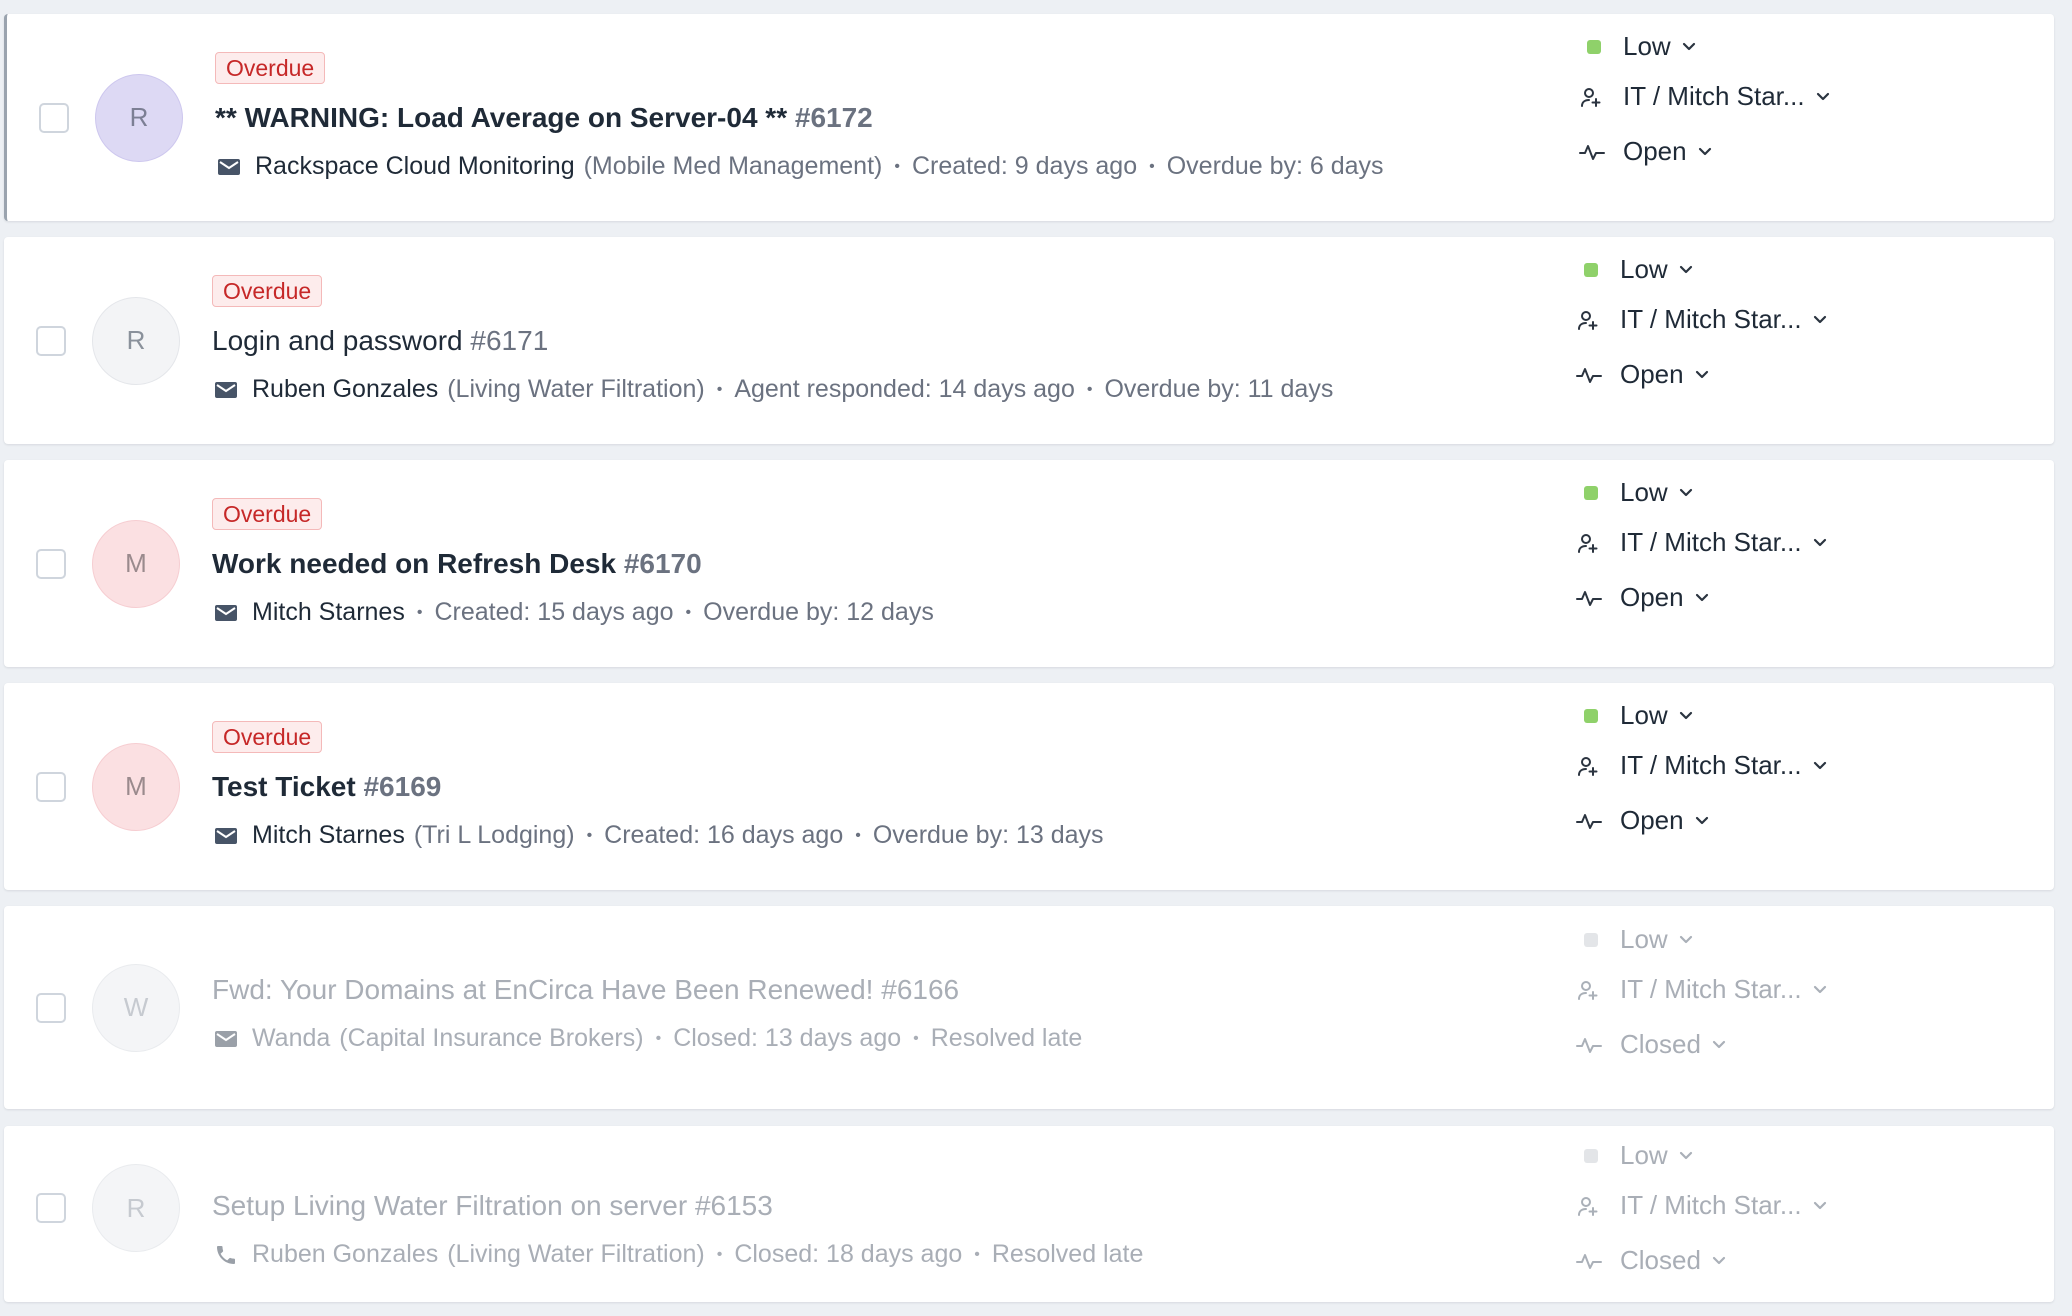 The height and width of the screenshot is (1316, 2072). What do you see at coordinates (139, 117) in the screenshot?
I see `avatar: R` at bounding box center [139, 117].